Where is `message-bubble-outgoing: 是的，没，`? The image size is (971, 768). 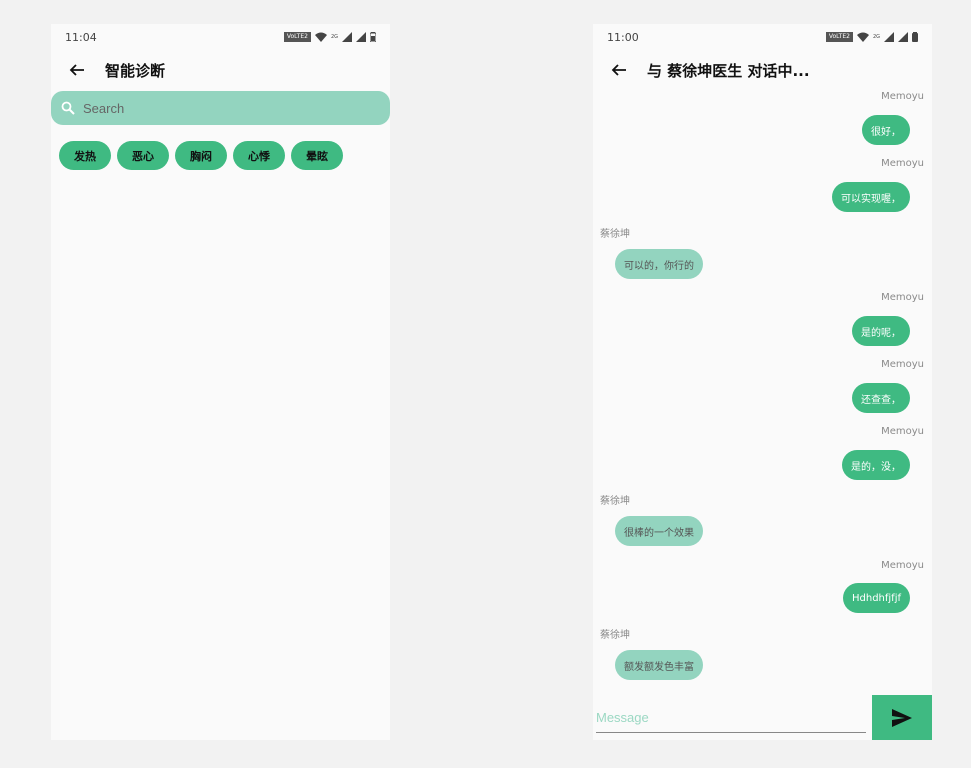
message-bubble-outgoing: 是的，没， is located at coordinates (876, 465).